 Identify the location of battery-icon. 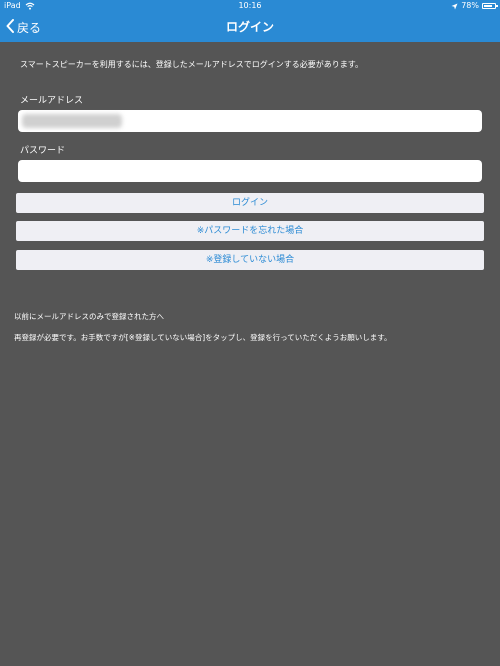
(490, 6).